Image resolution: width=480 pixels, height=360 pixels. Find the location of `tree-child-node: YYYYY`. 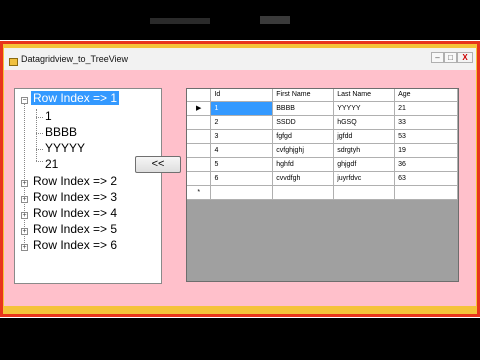

tree-child-node: YYYYY is located at coordinates (65, 148).